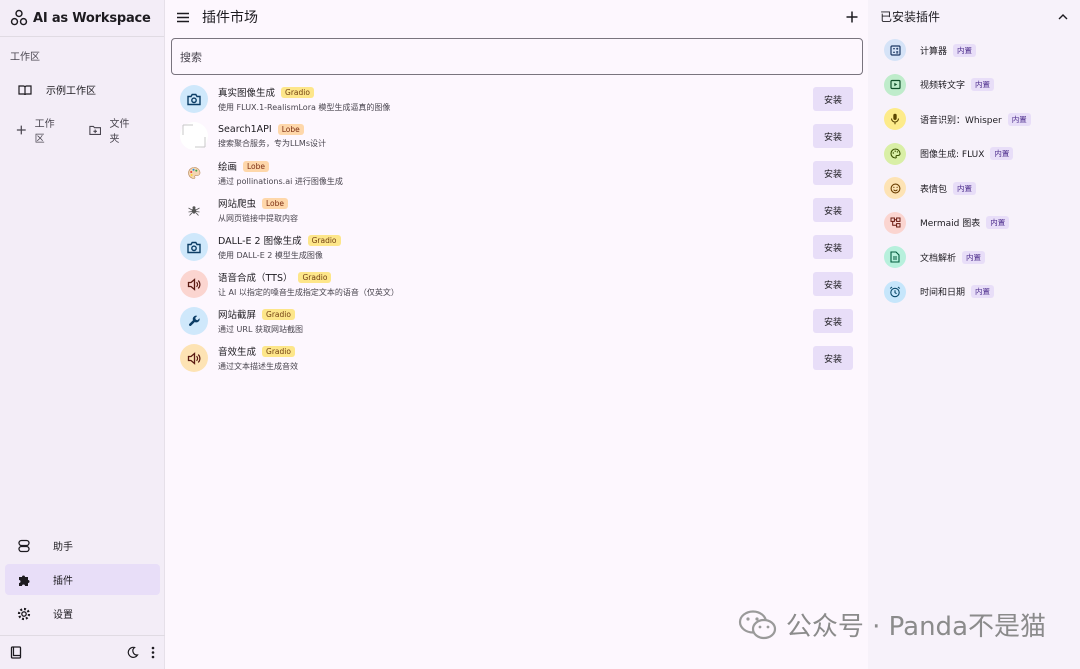  What do you see at coordinates (194, 210) in the screenshot?
I see `spider-emoji-icon` at bounding box center [194, 210].